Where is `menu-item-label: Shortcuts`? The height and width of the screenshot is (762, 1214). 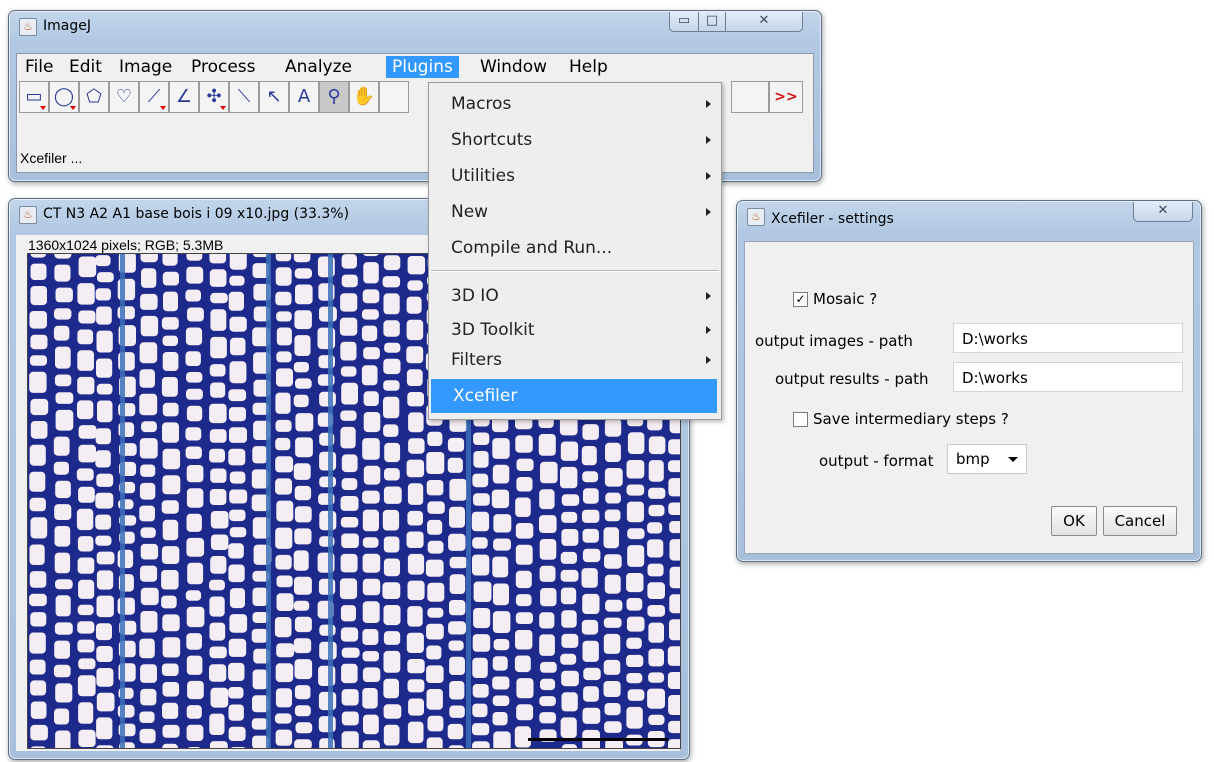 menu-item-label: Shortcuts is located at coordinates (492, 140).